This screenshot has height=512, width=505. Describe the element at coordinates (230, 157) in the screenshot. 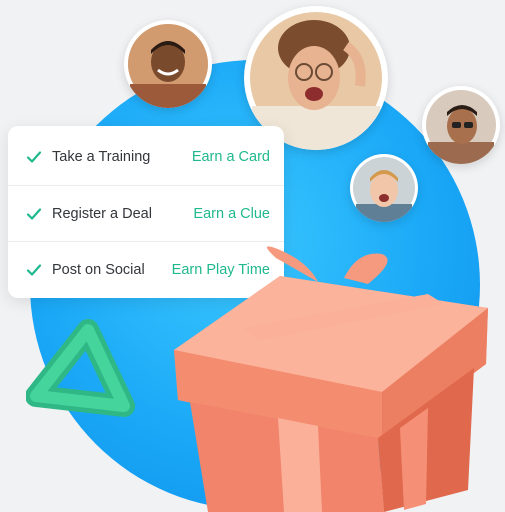

I see `reward-label: Earn a Card` at that location.